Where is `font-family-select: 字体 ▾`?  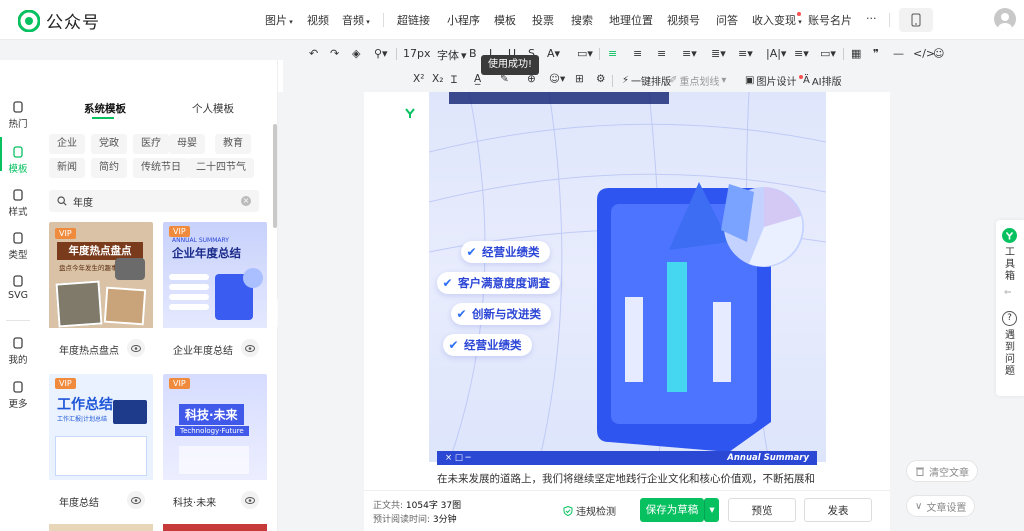
font-family-select: 字体 ▾ is located at coordinates (452, 55).